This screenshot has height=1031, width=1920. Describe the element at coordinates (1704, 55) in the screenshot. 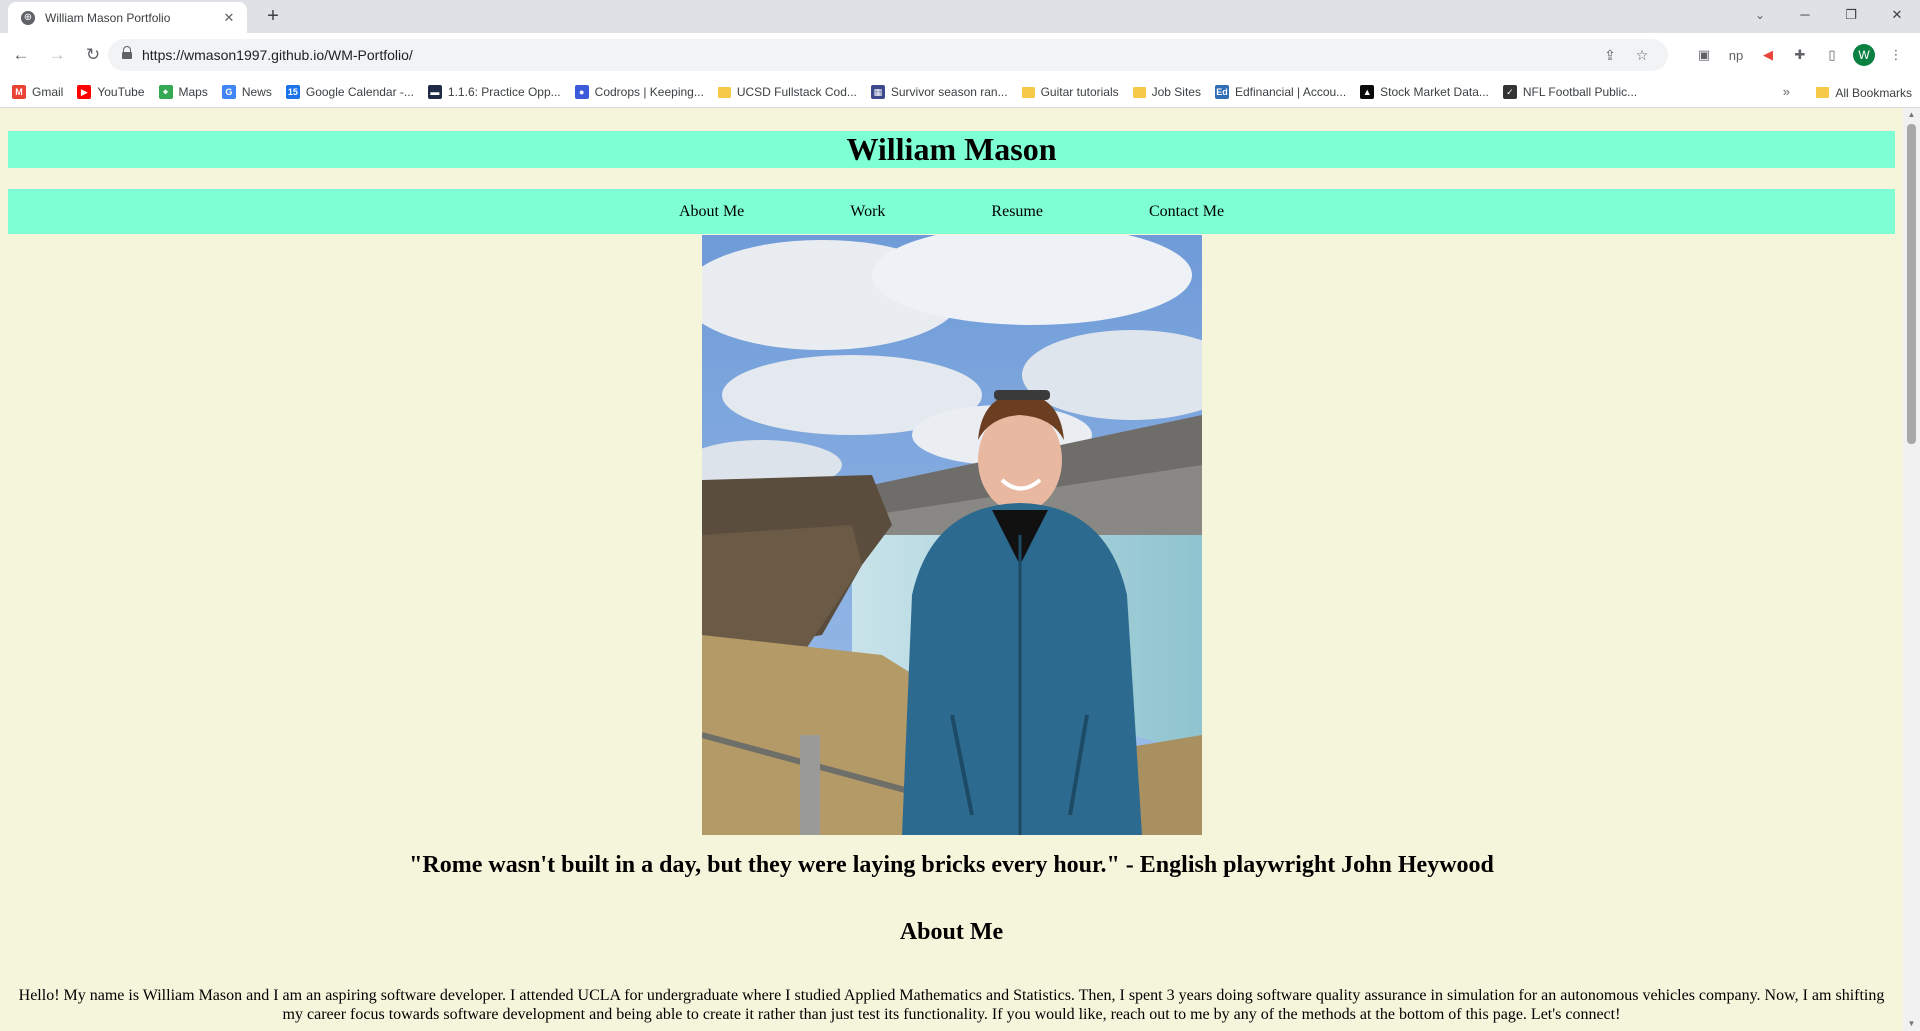

I see `extension-icon: ▣` at that location.